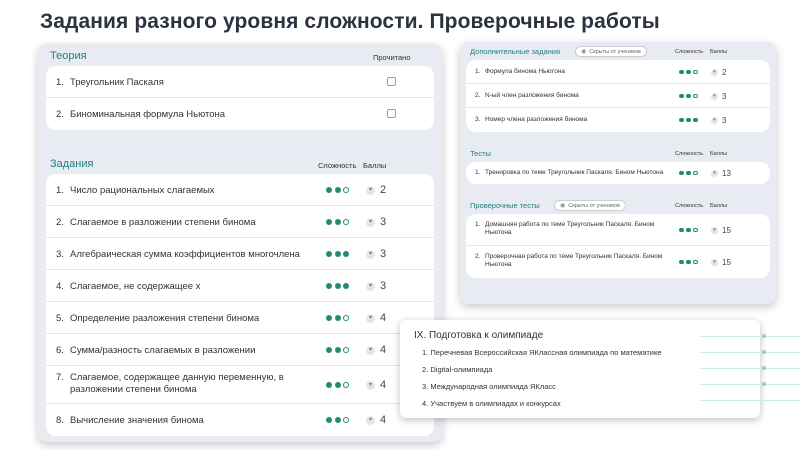 The image size is (800, 450). I want to click on list-item: 3. Номер члена разложения бинома ▾ 3, so click(618, 120).